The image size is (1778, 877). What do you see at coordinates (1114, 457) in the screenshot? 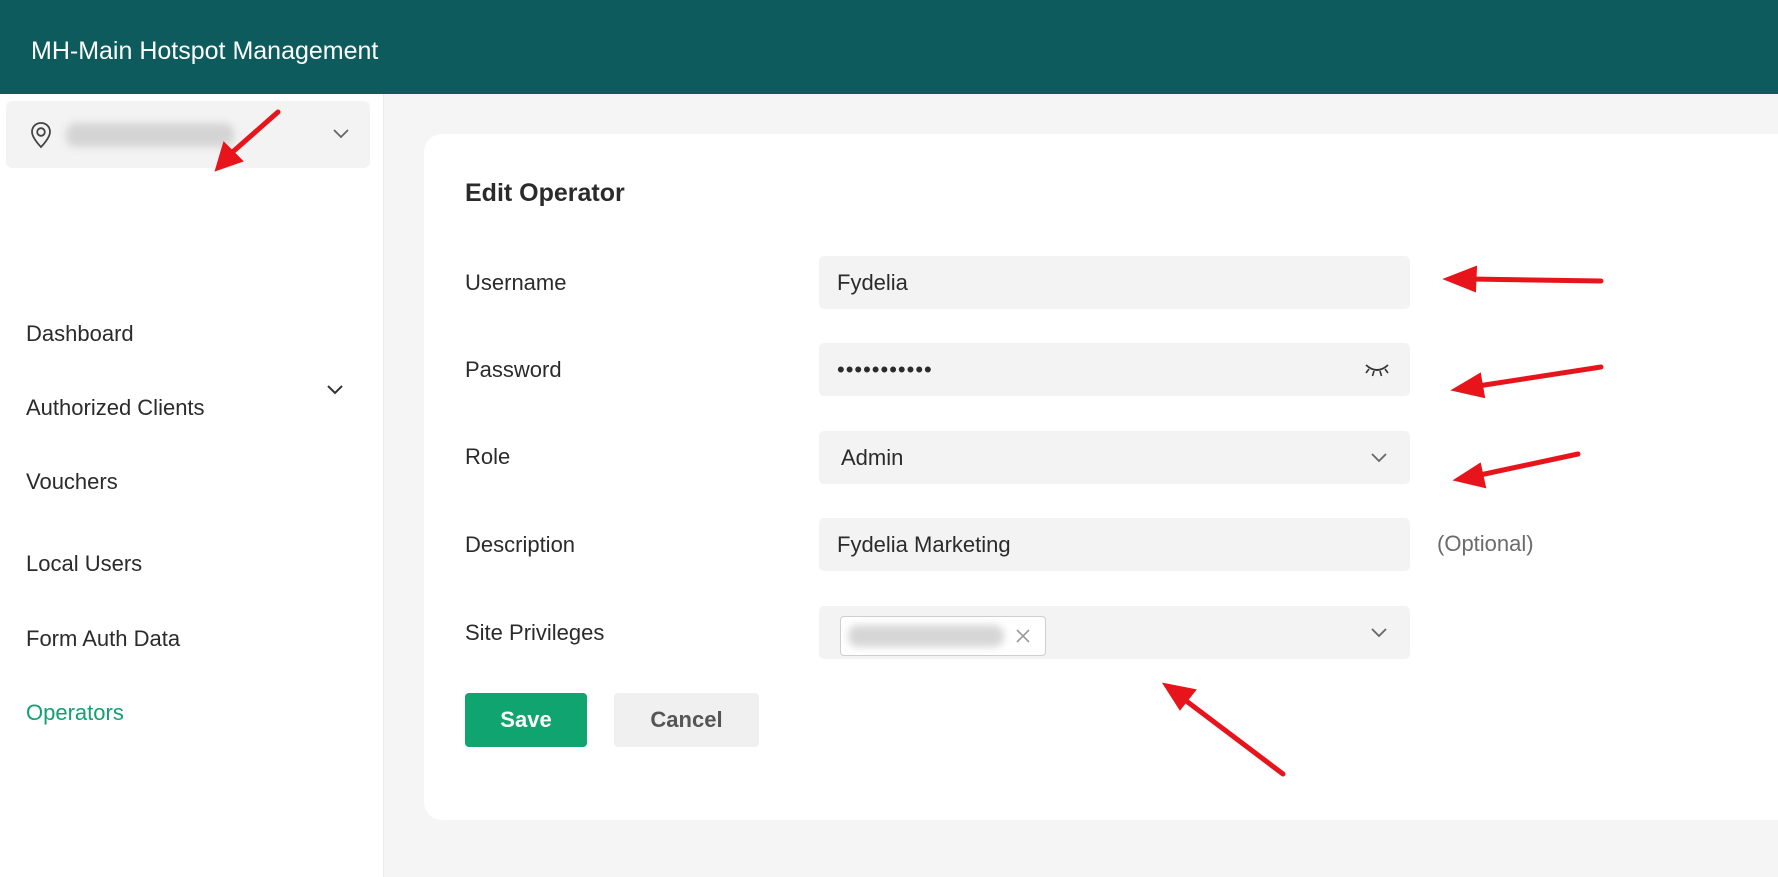
I see `role-select: Admin` at bounding box center [1114, 457].